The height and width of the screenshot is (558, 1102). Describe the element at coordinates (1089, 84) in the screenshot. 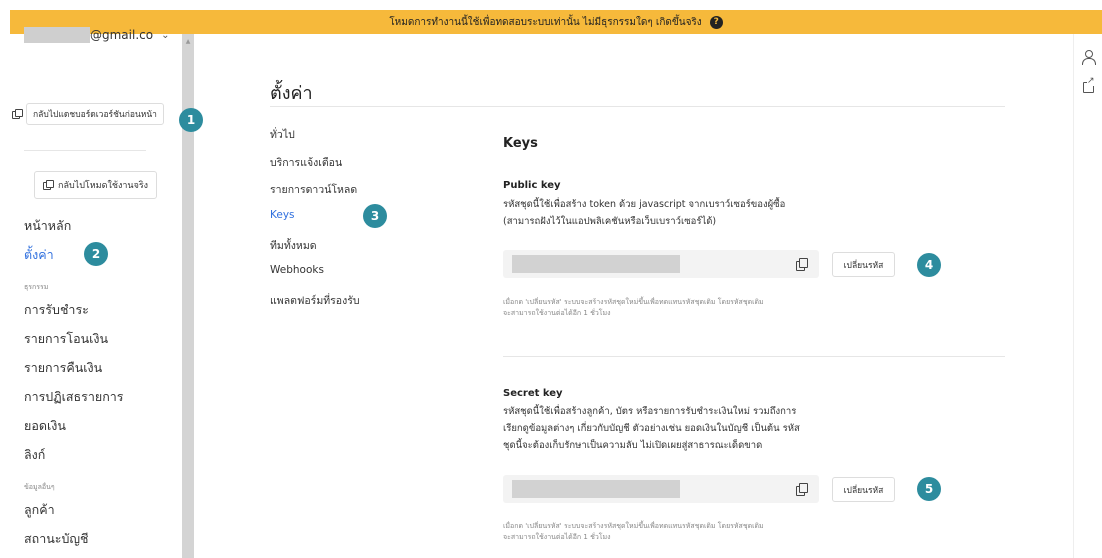

I see `external-link-icon` at that location.